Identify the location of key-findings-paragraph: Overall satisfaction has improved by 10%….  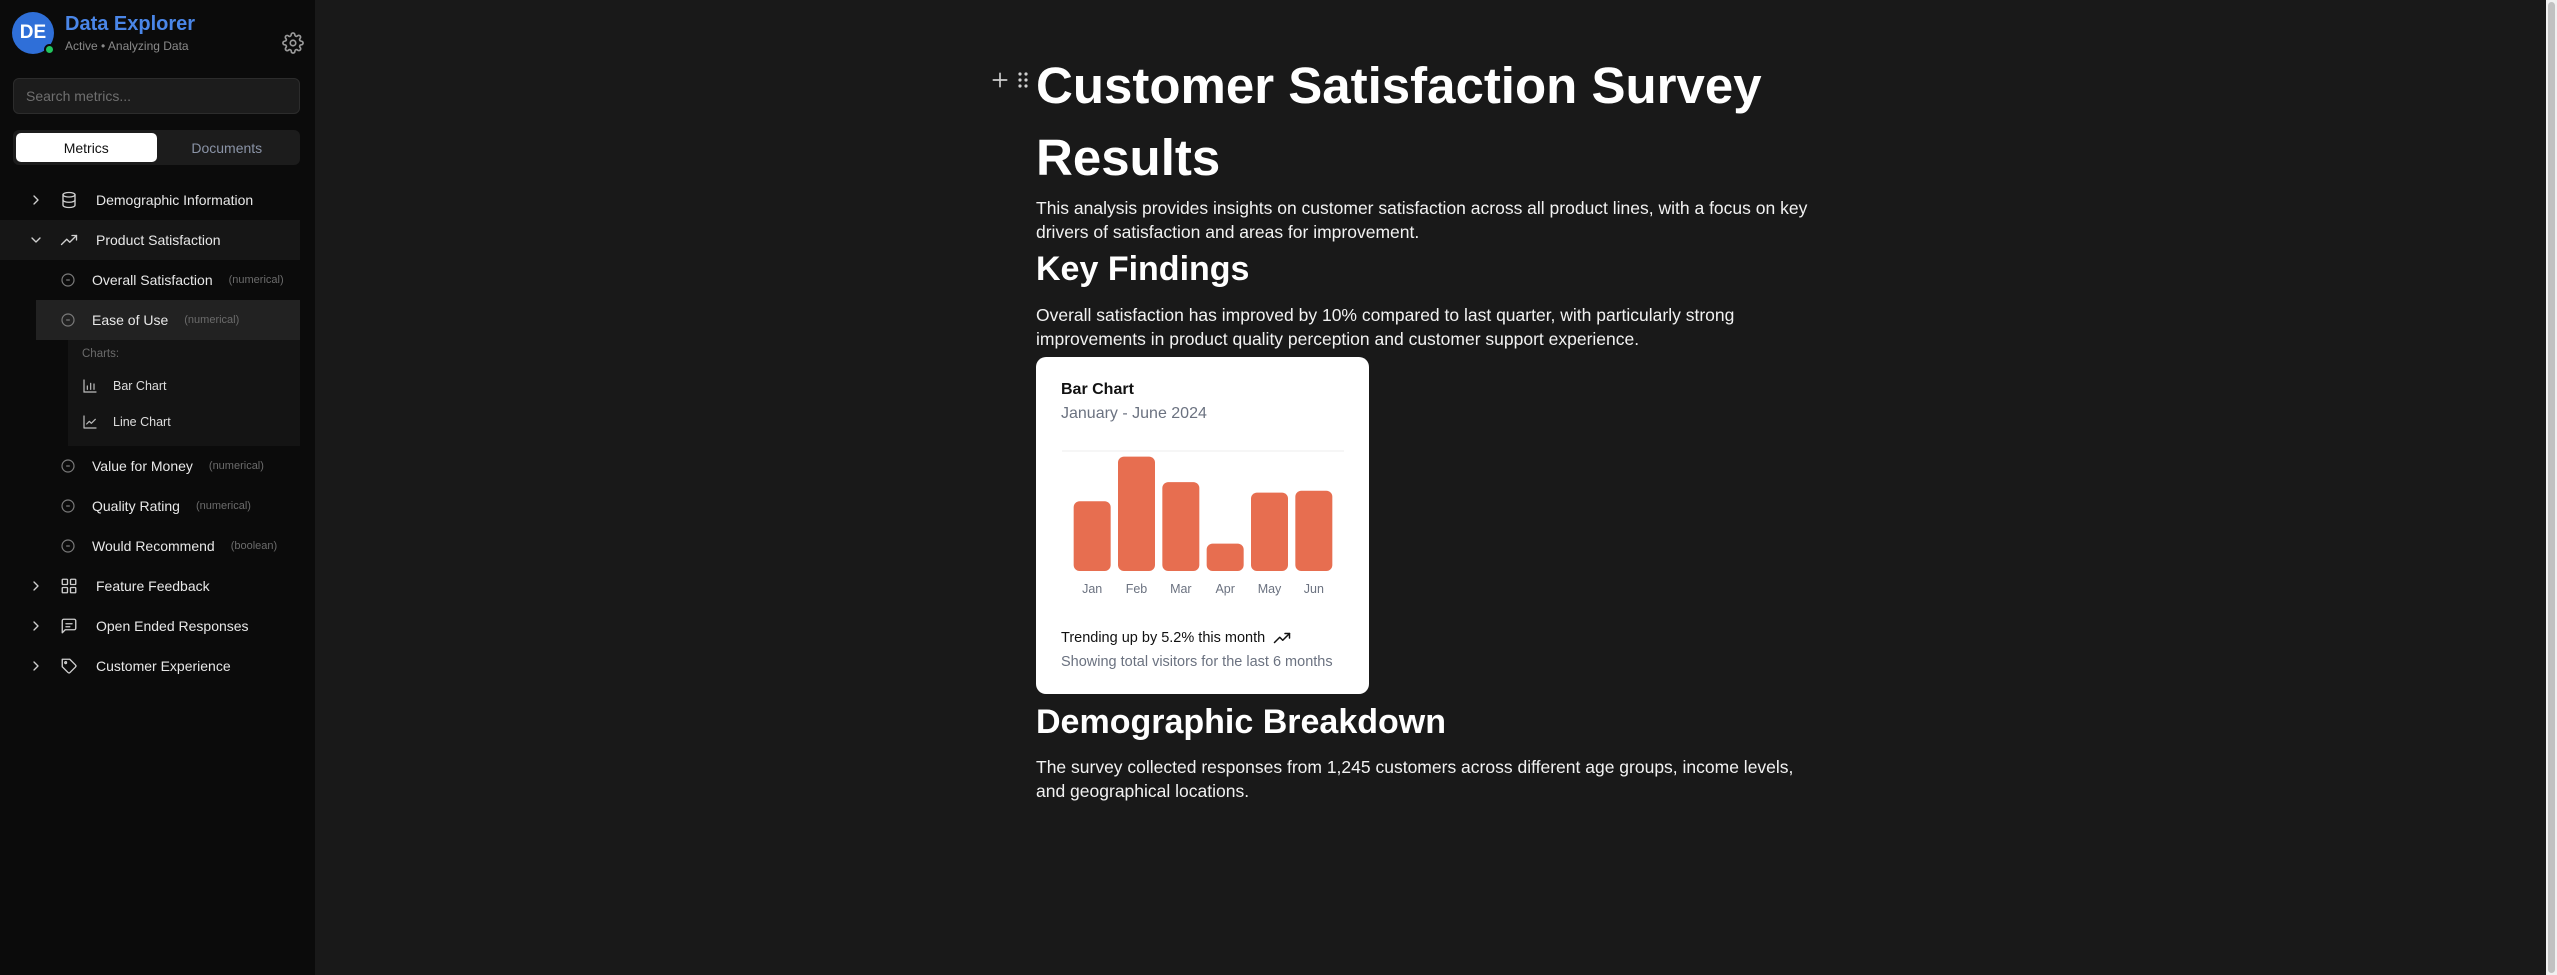
(1426, 327).